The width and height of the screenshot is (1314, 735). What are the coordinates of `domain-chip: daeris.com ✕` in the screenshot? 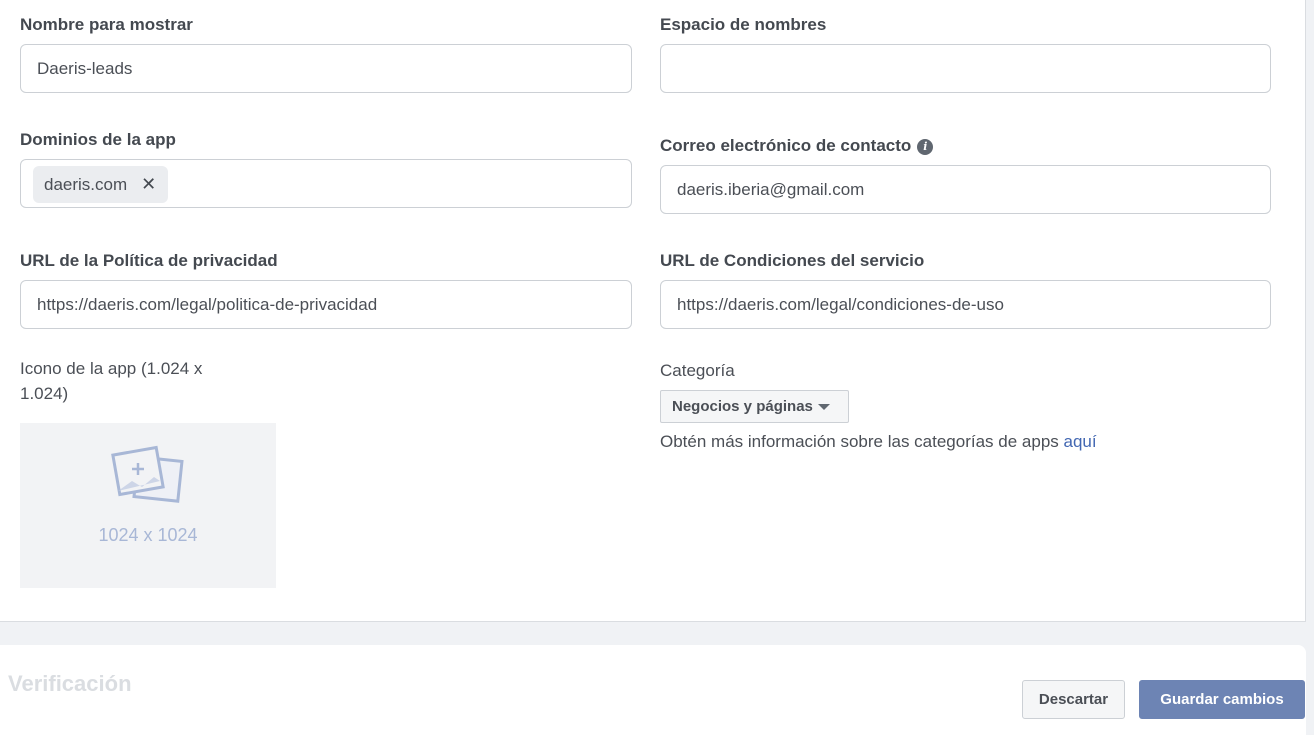 It's located at (101, 184).